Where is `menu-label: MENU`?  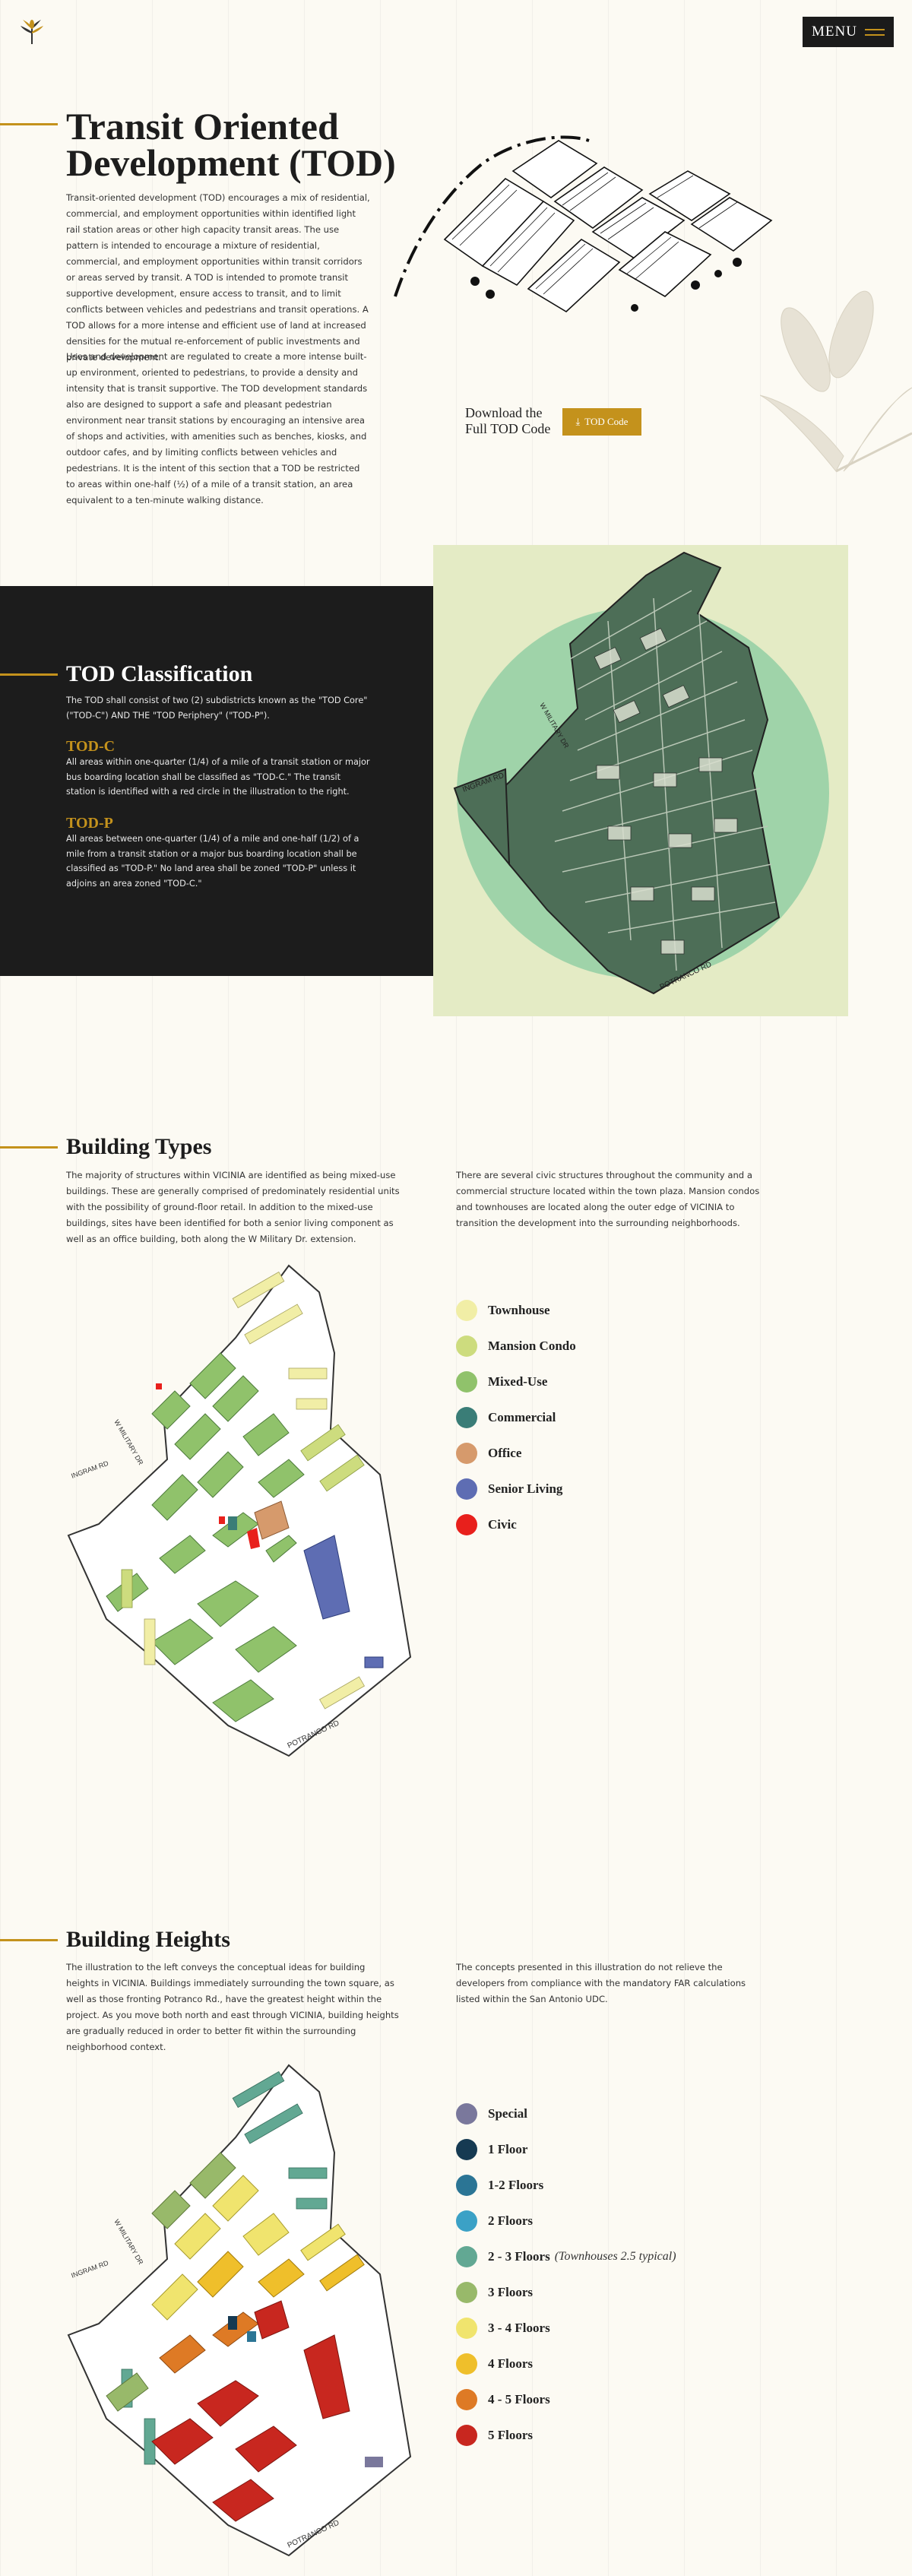
menu-label: MENU is located at coordinates (835, 32).